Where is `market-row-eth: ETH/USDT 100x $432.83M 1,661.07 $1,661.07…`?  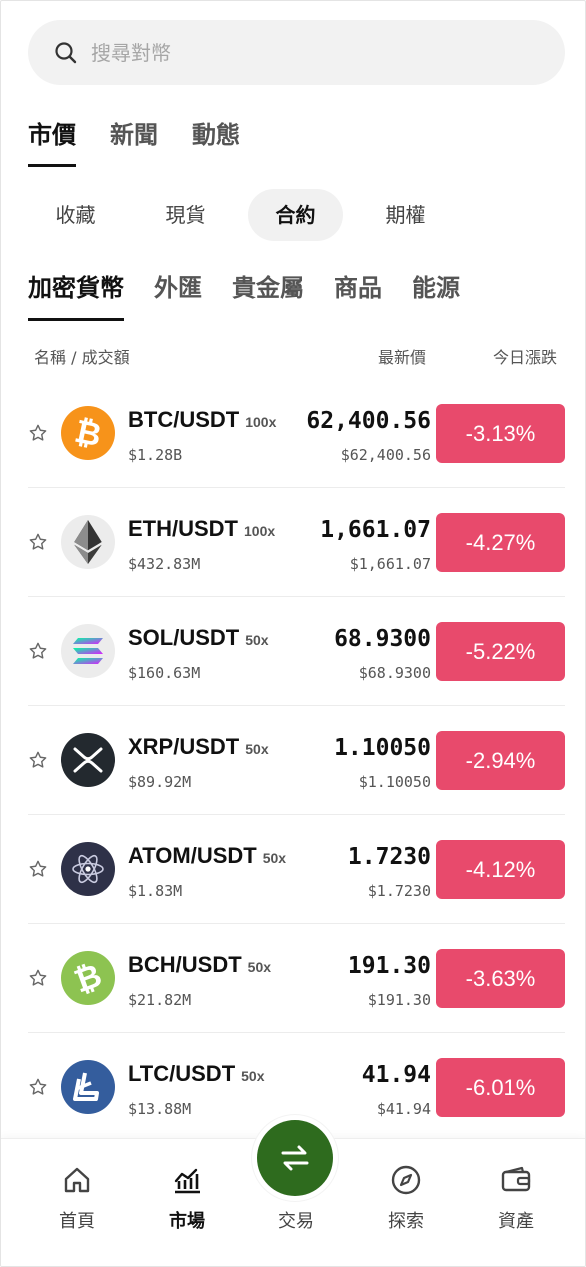 market-row-eth: ETH/USDT 100x $432.83M 1,661.07 $1,661.07… is located at coordinates (296, 542).